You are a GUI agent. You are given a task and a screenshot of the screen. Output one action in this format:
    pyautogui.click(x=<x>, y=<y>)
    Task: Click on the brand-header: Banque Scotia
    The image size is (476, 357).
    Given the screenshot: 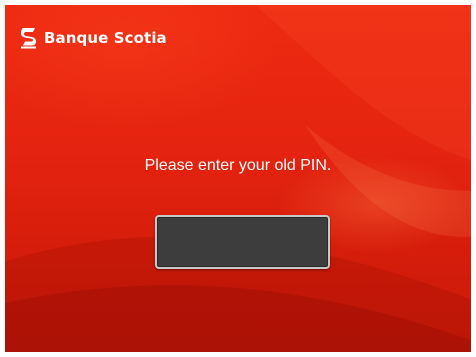 What is the action you would take?
    pyautogui.click(x=93, y=38)
    